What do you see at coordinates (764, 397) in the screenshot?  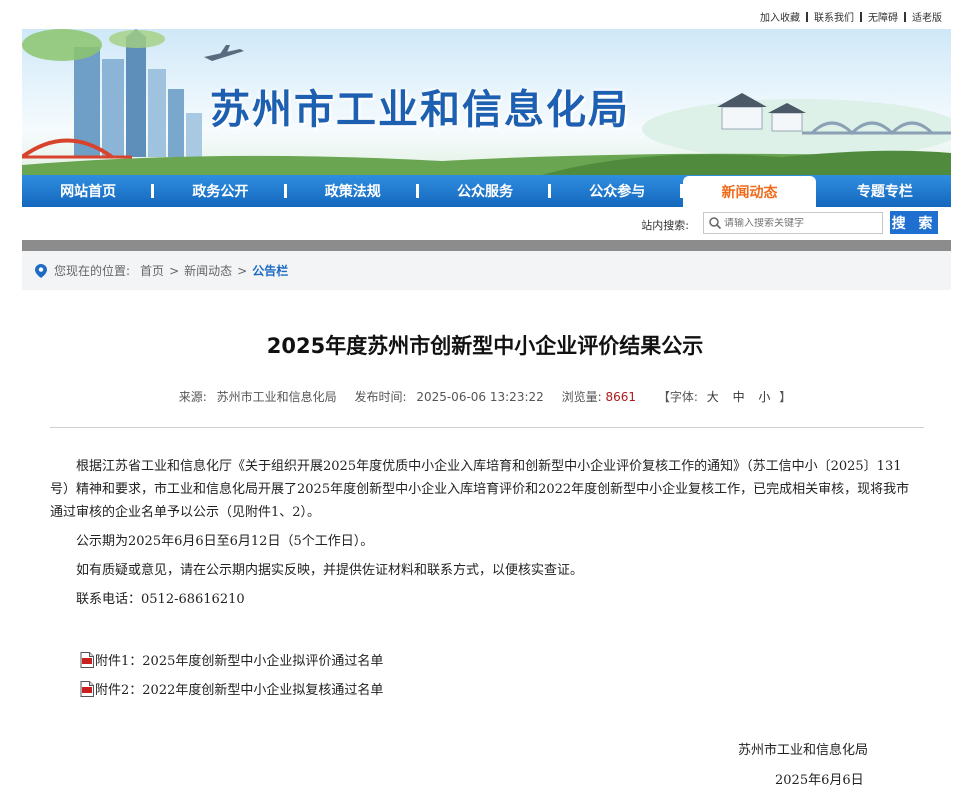 I see `font-small-button: 小` at bounding box center [764, 397].